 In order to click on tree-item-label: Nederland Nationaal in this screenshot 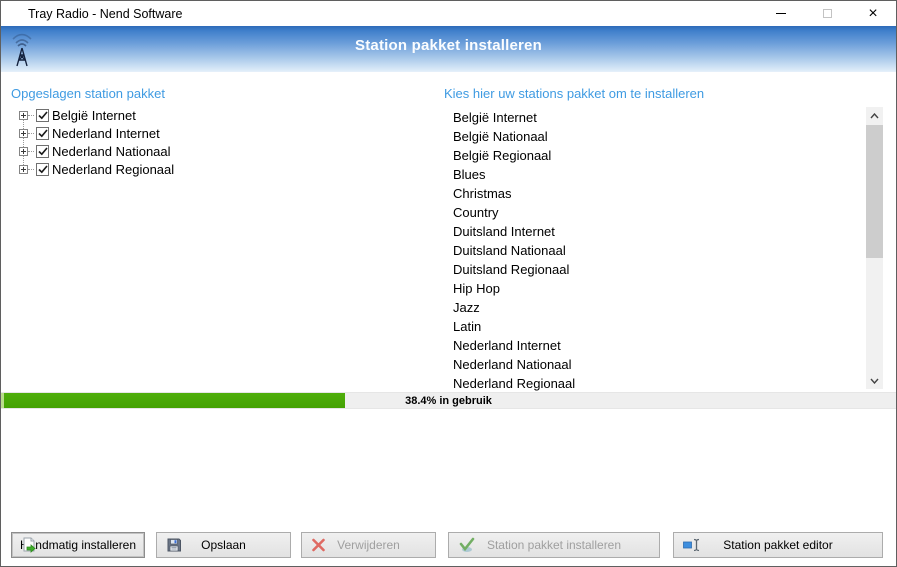, I will do `click(111, 151)`.